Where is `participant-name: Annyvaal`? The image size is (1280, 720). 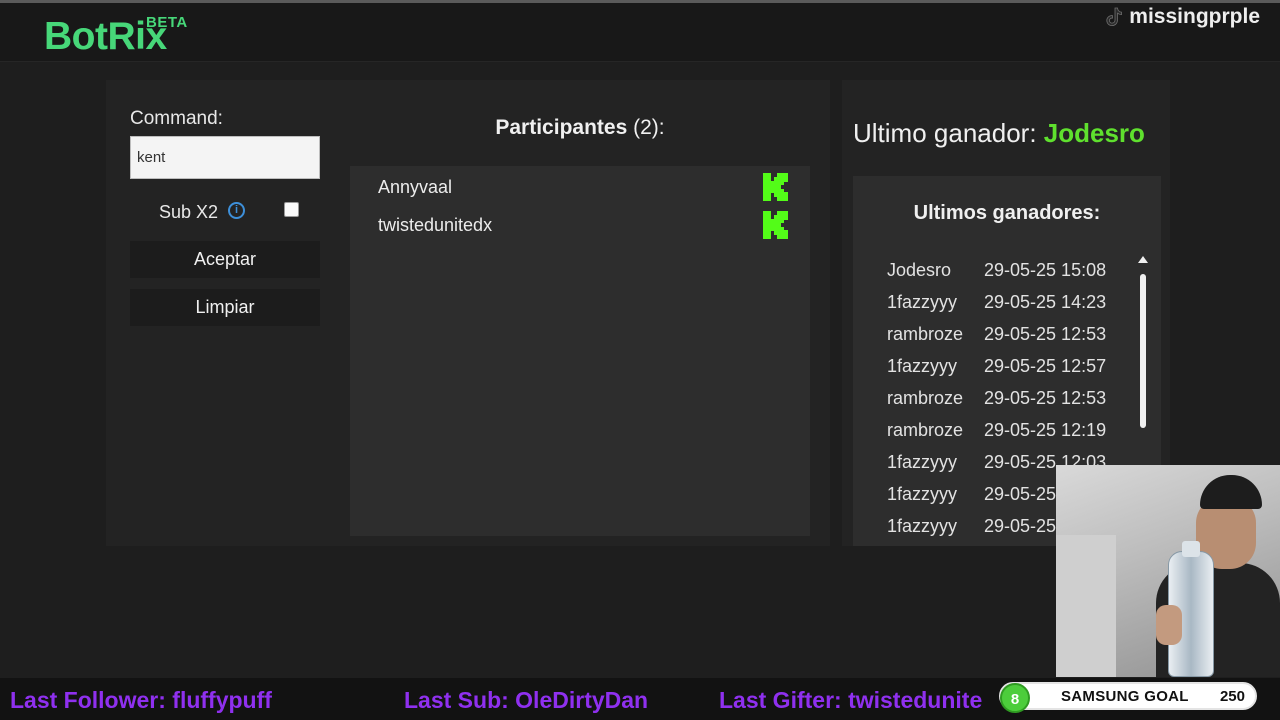
participant-name: Annyvaal is located at coordinates (415, 187).